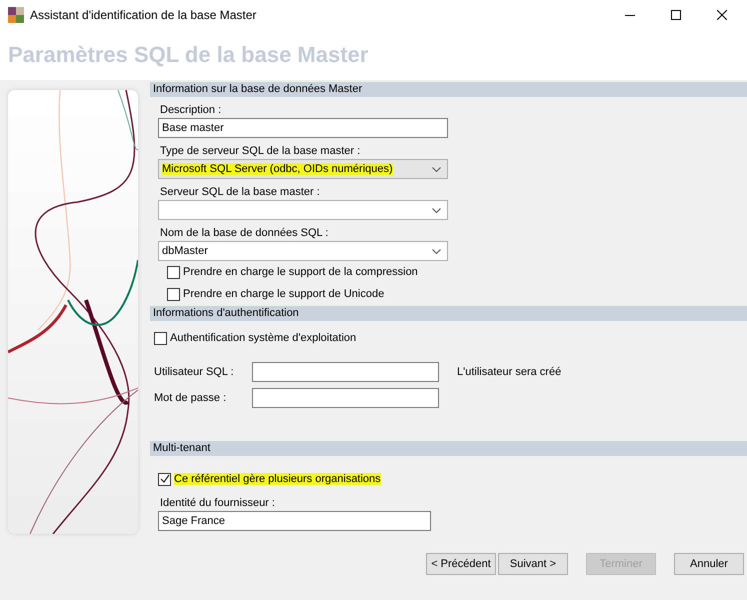 The image size is (747, 600). Describe the element at coordinates (294, 521) in the screenshot. I see `input-field: Sage France` at that location.